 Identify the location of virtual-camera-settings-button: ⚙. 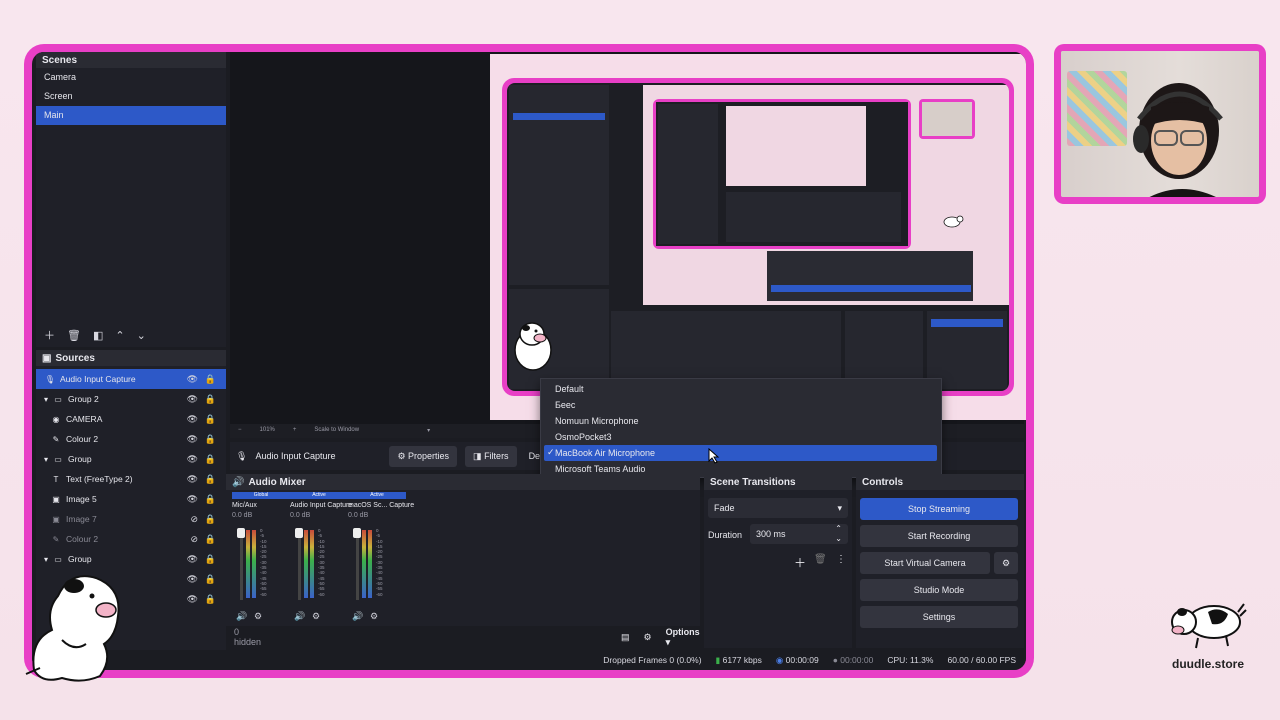
(1006, 563).